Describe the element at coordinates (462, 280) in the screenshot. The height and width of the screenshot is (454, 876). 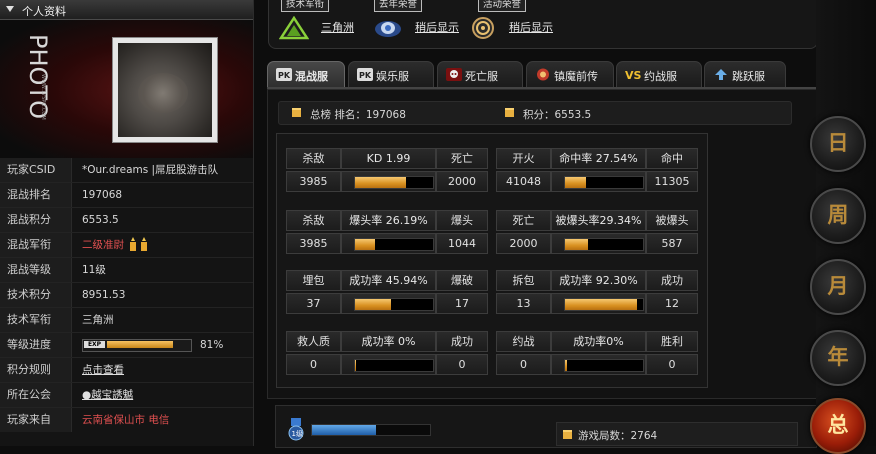
I see `stat-right-label: 爆破` at that location.